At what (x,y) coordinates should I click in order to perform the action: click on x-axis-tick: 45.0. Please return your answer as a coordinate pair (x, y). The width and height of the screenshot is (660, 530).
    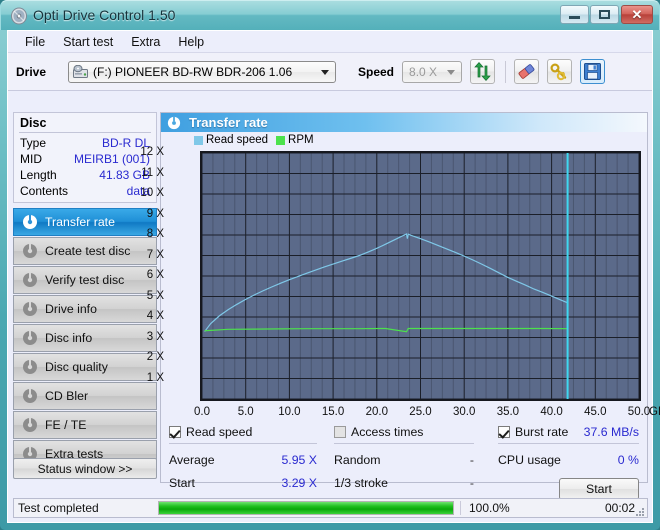
    Looking at the image, I should click on (595, 412).